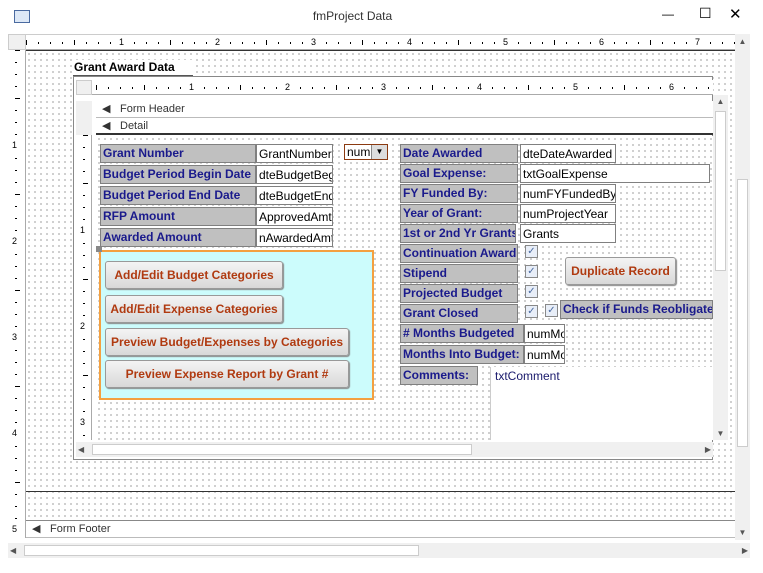 This screenshot has height=573, width=763. Describe the element at coordinates (568, 153) in the screenshot. I see `field-textbox: dteDateAwarded` at that location.